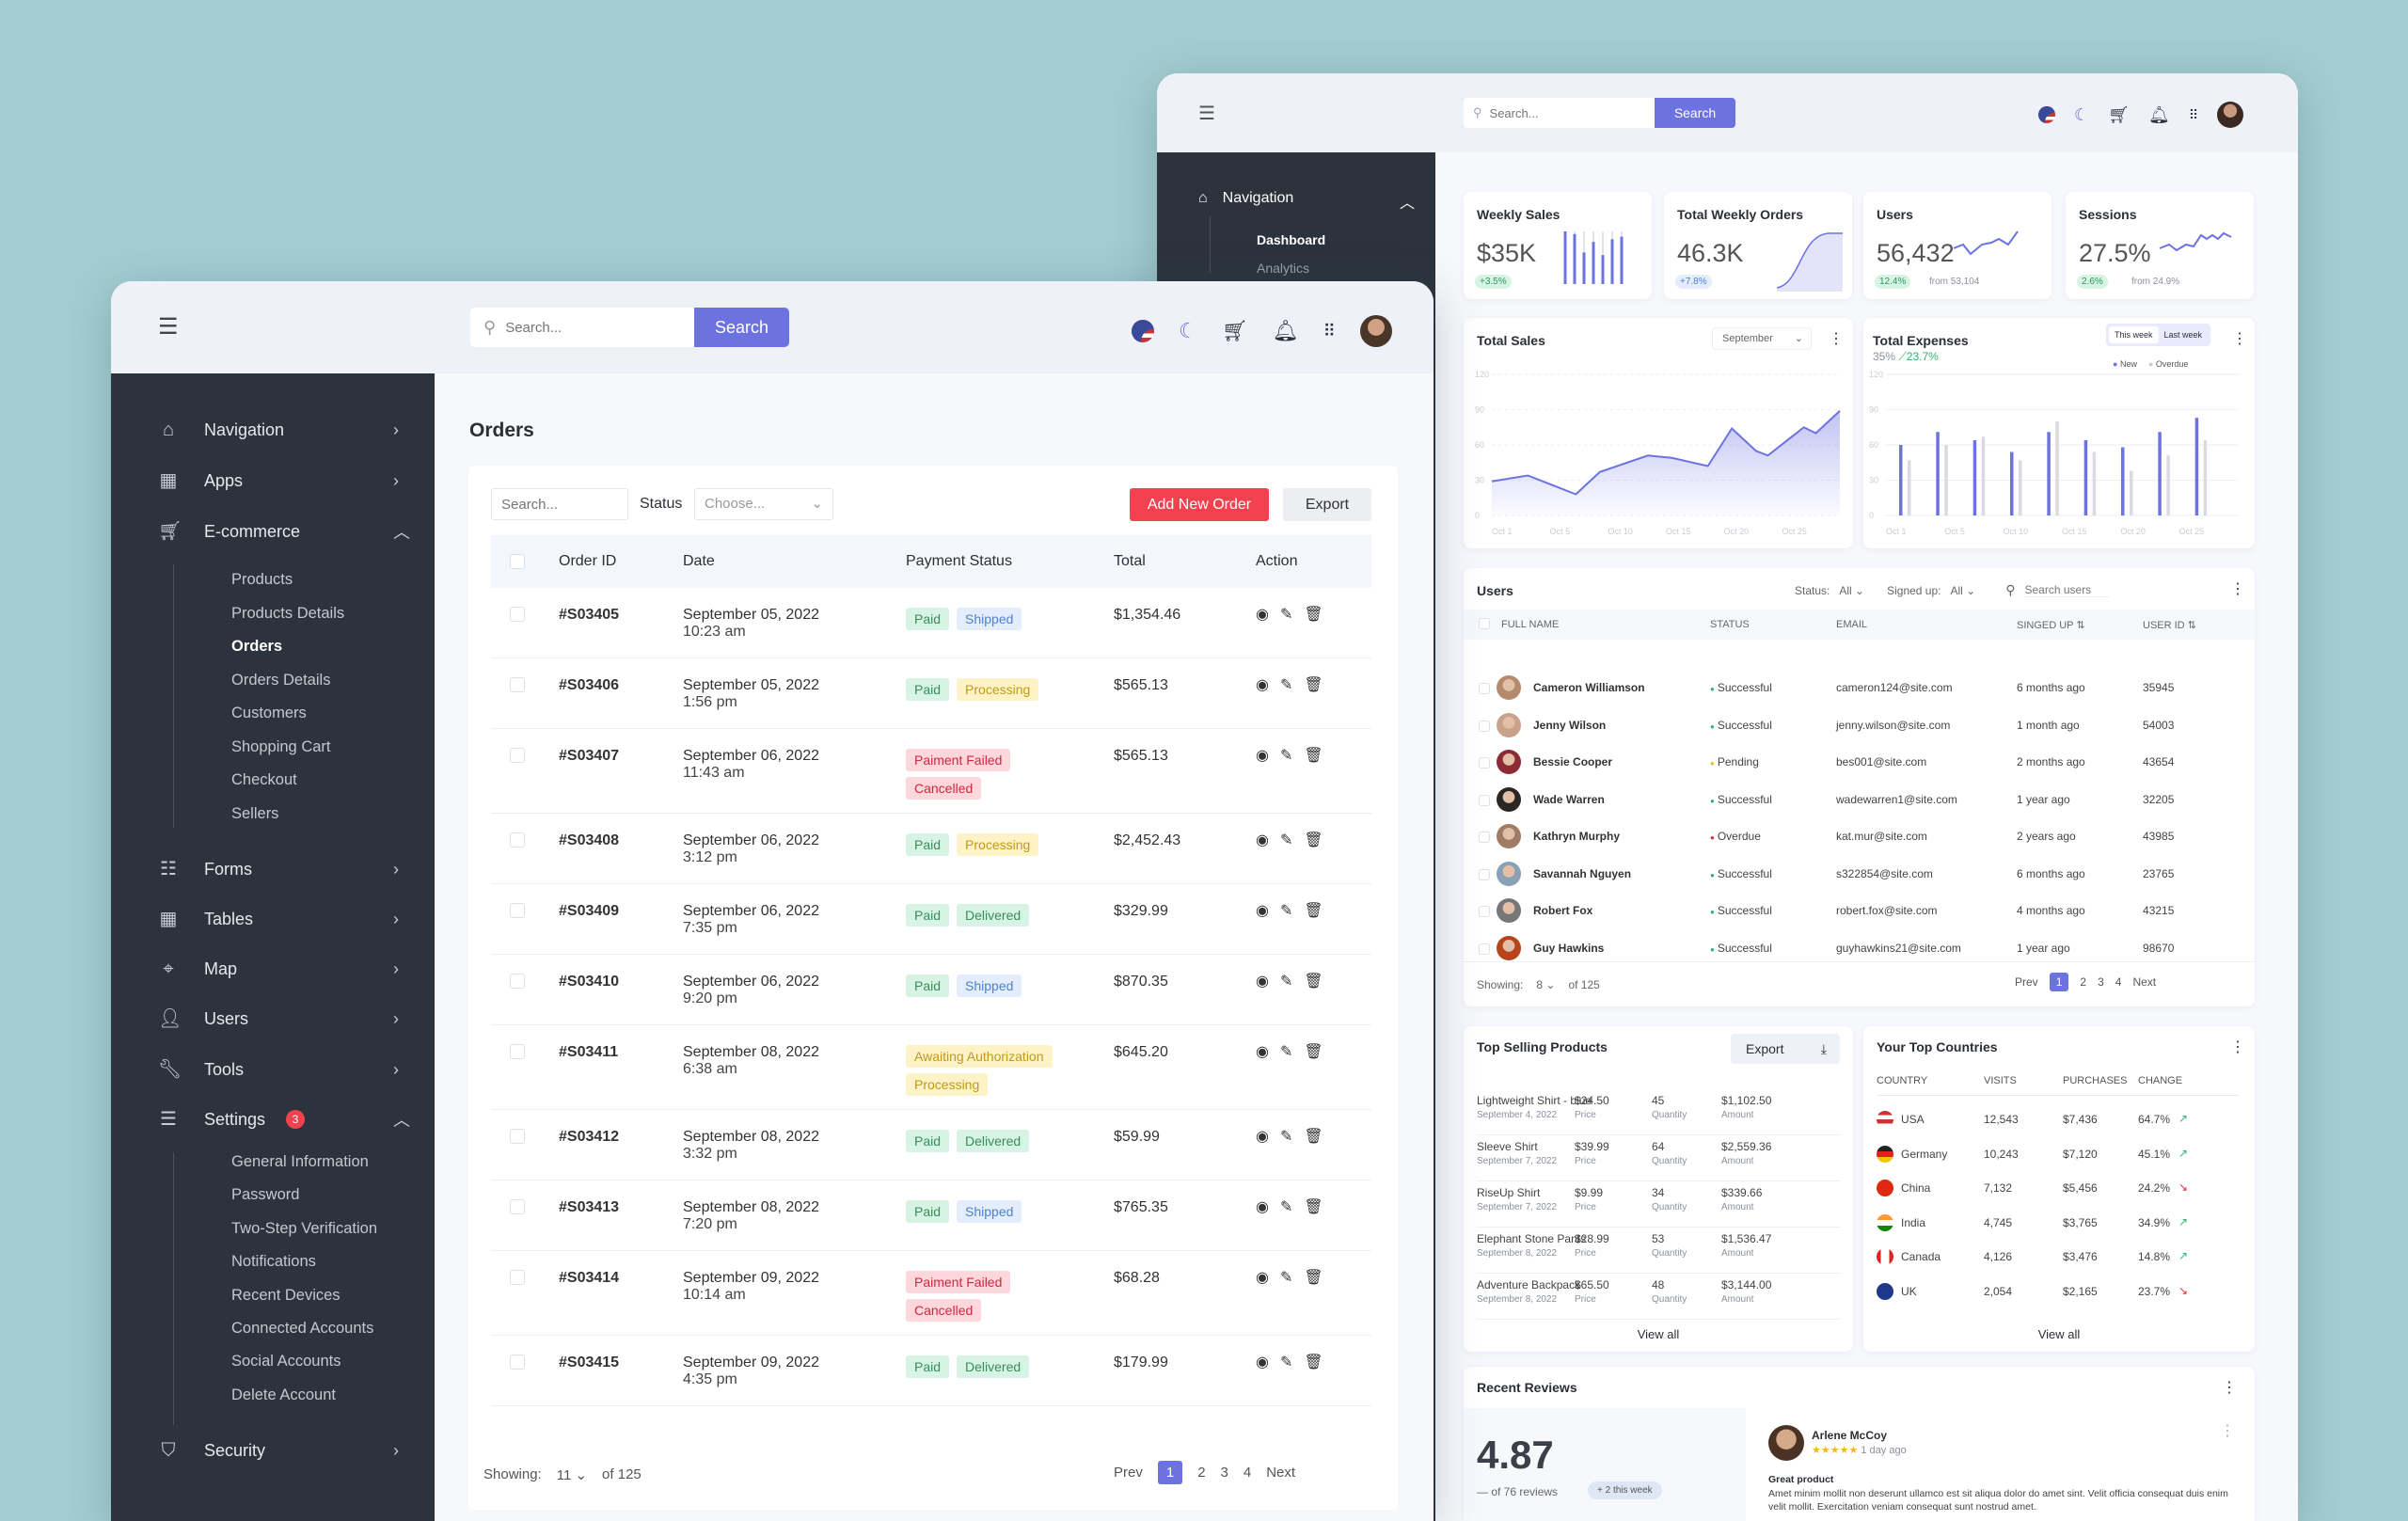  I want to click on view-all-link: View all, so click(2059, 1334).